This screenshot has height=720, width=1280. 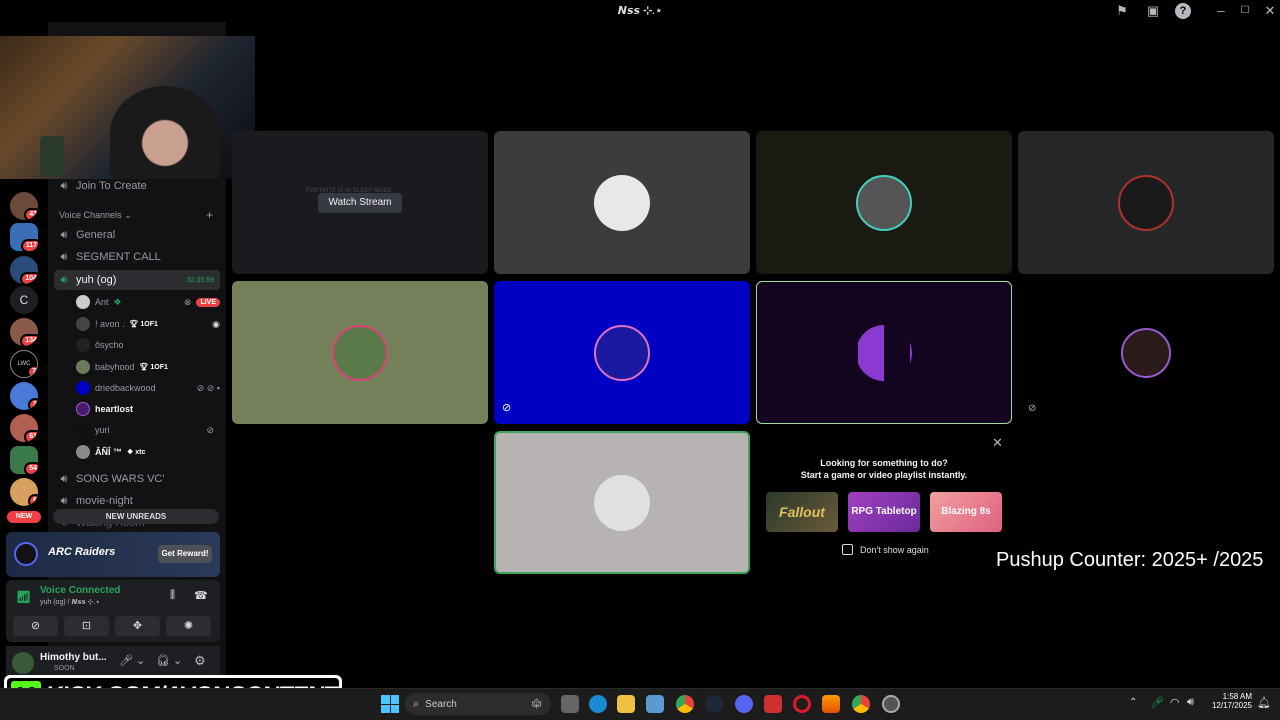 What do you see at coordinates (802, 704) in the screenshot?
I see `opera-icon` at bounding box center [802, 704].